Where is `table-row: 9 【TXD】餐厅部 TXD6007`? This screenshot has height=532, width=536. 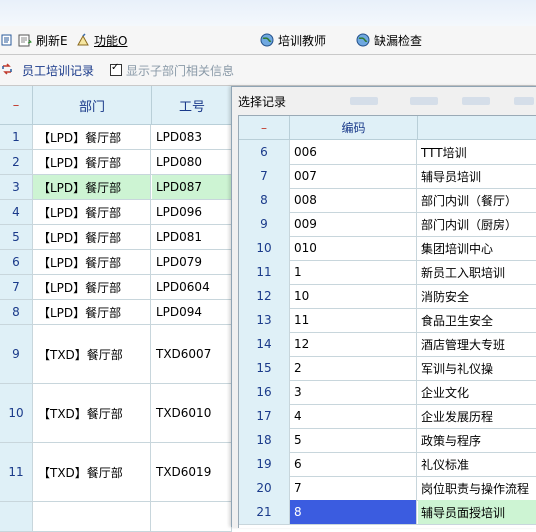 table-row: 9 【TXD】餐厅部 TXD6007 is located at coordinates (116, 354).